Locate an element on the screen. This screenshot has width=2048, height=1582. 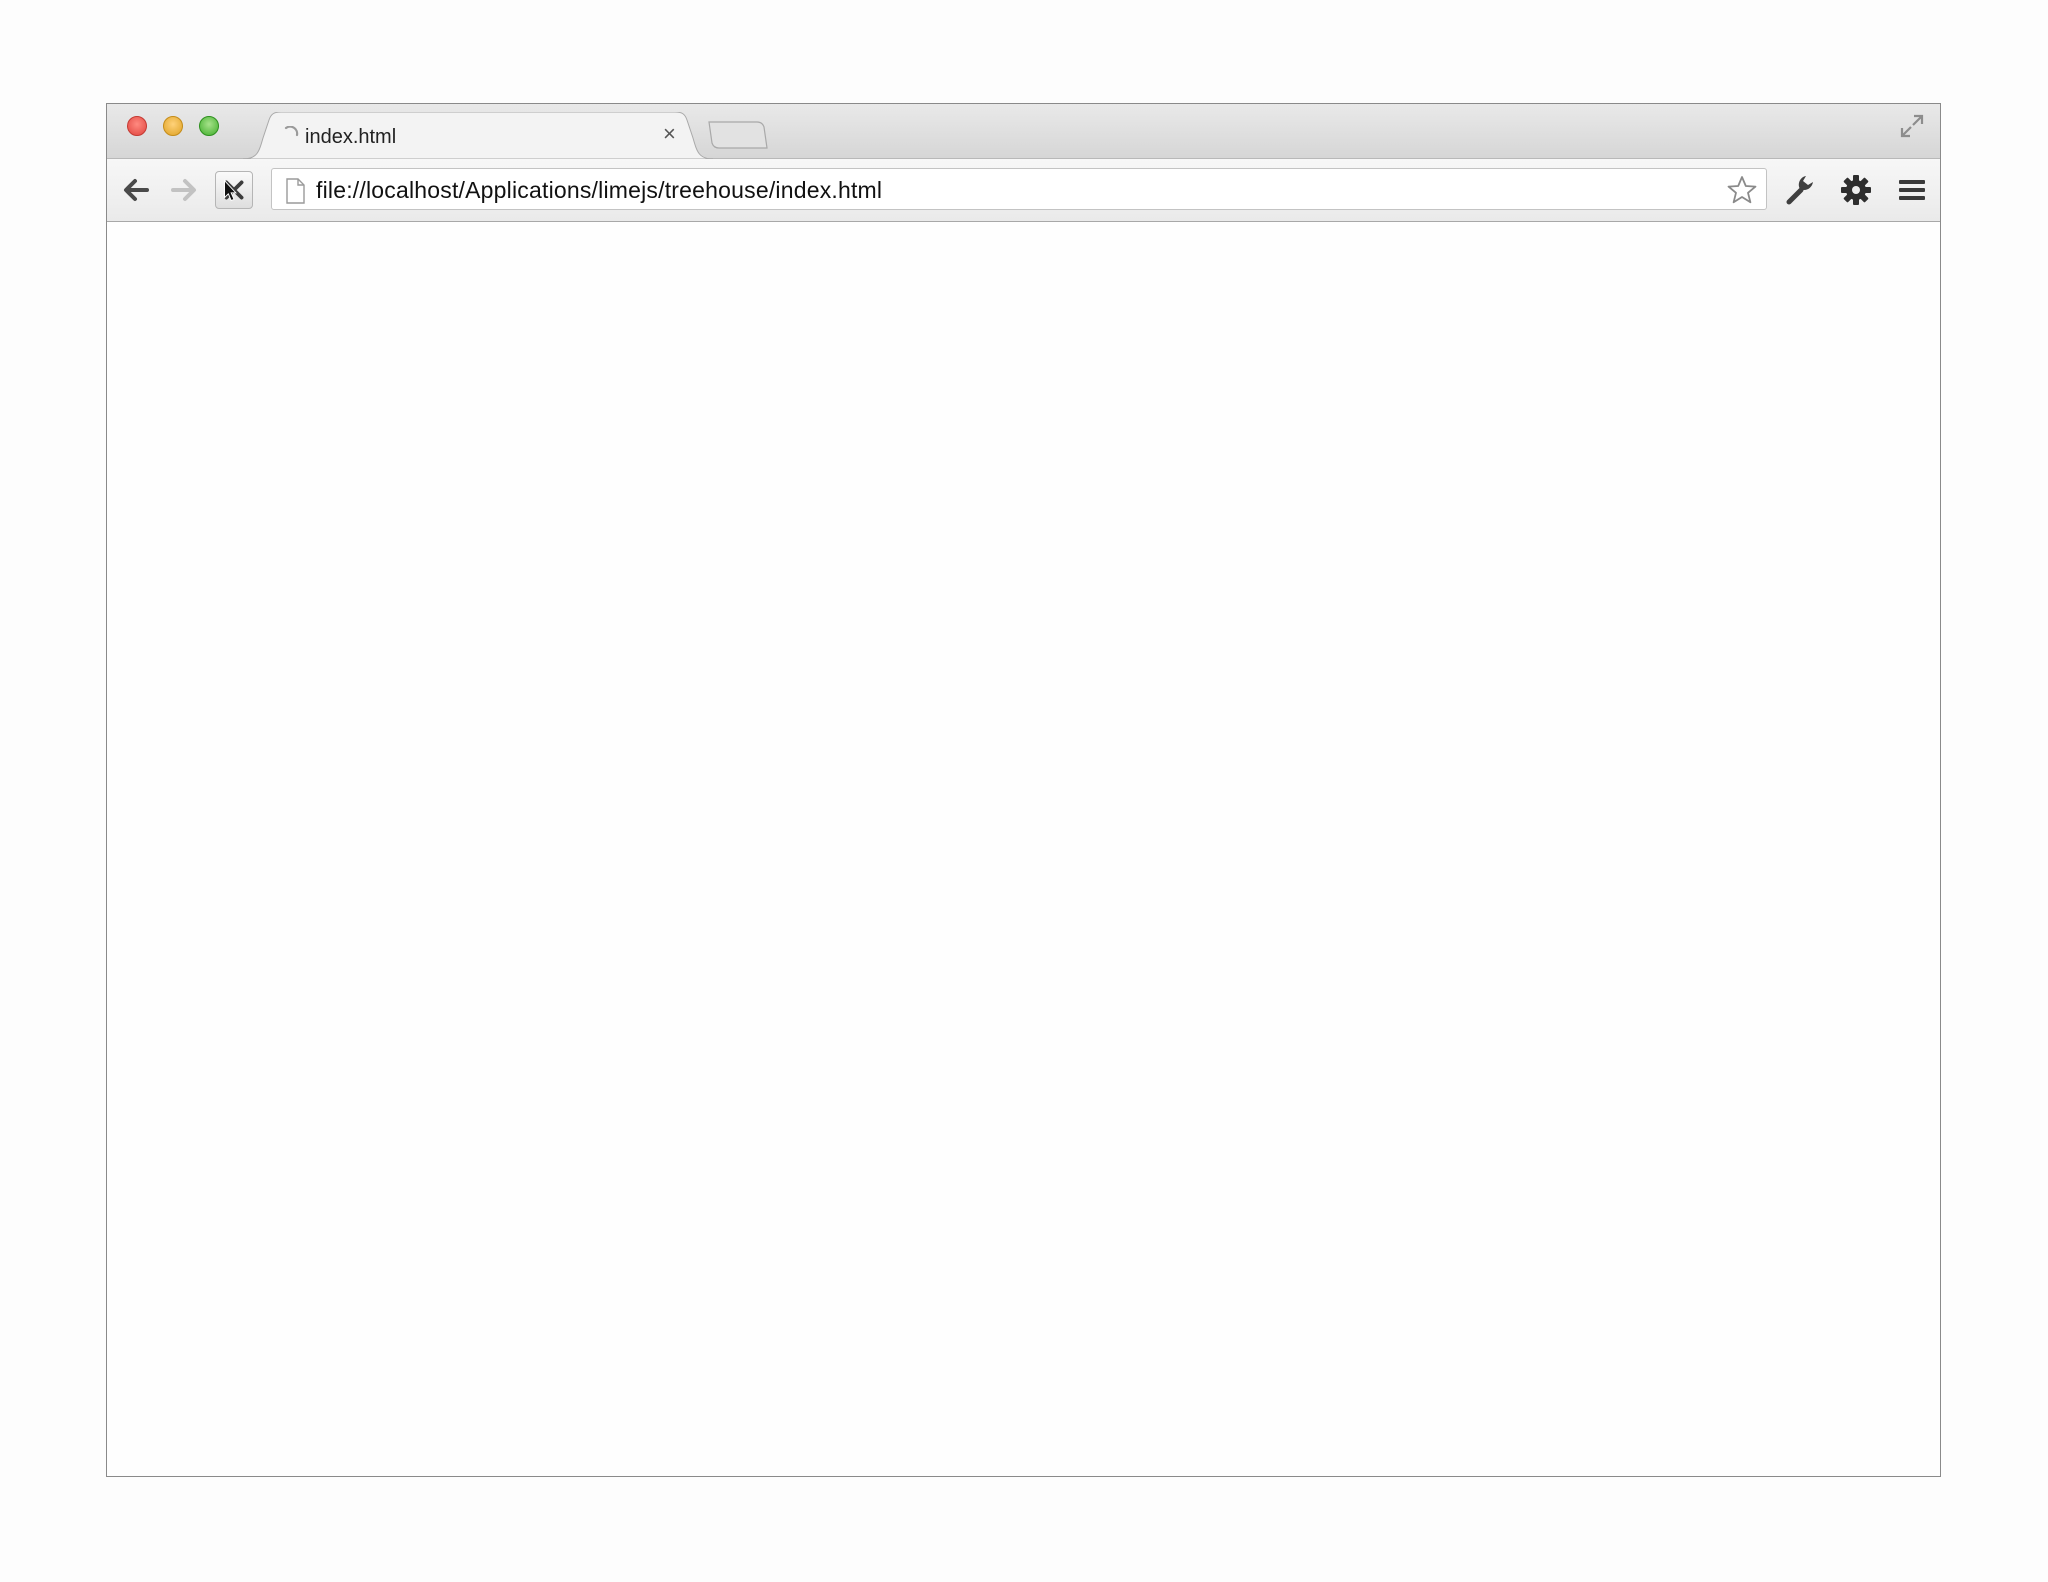
tab-close-icon: × is located at coordinates (669, 134).